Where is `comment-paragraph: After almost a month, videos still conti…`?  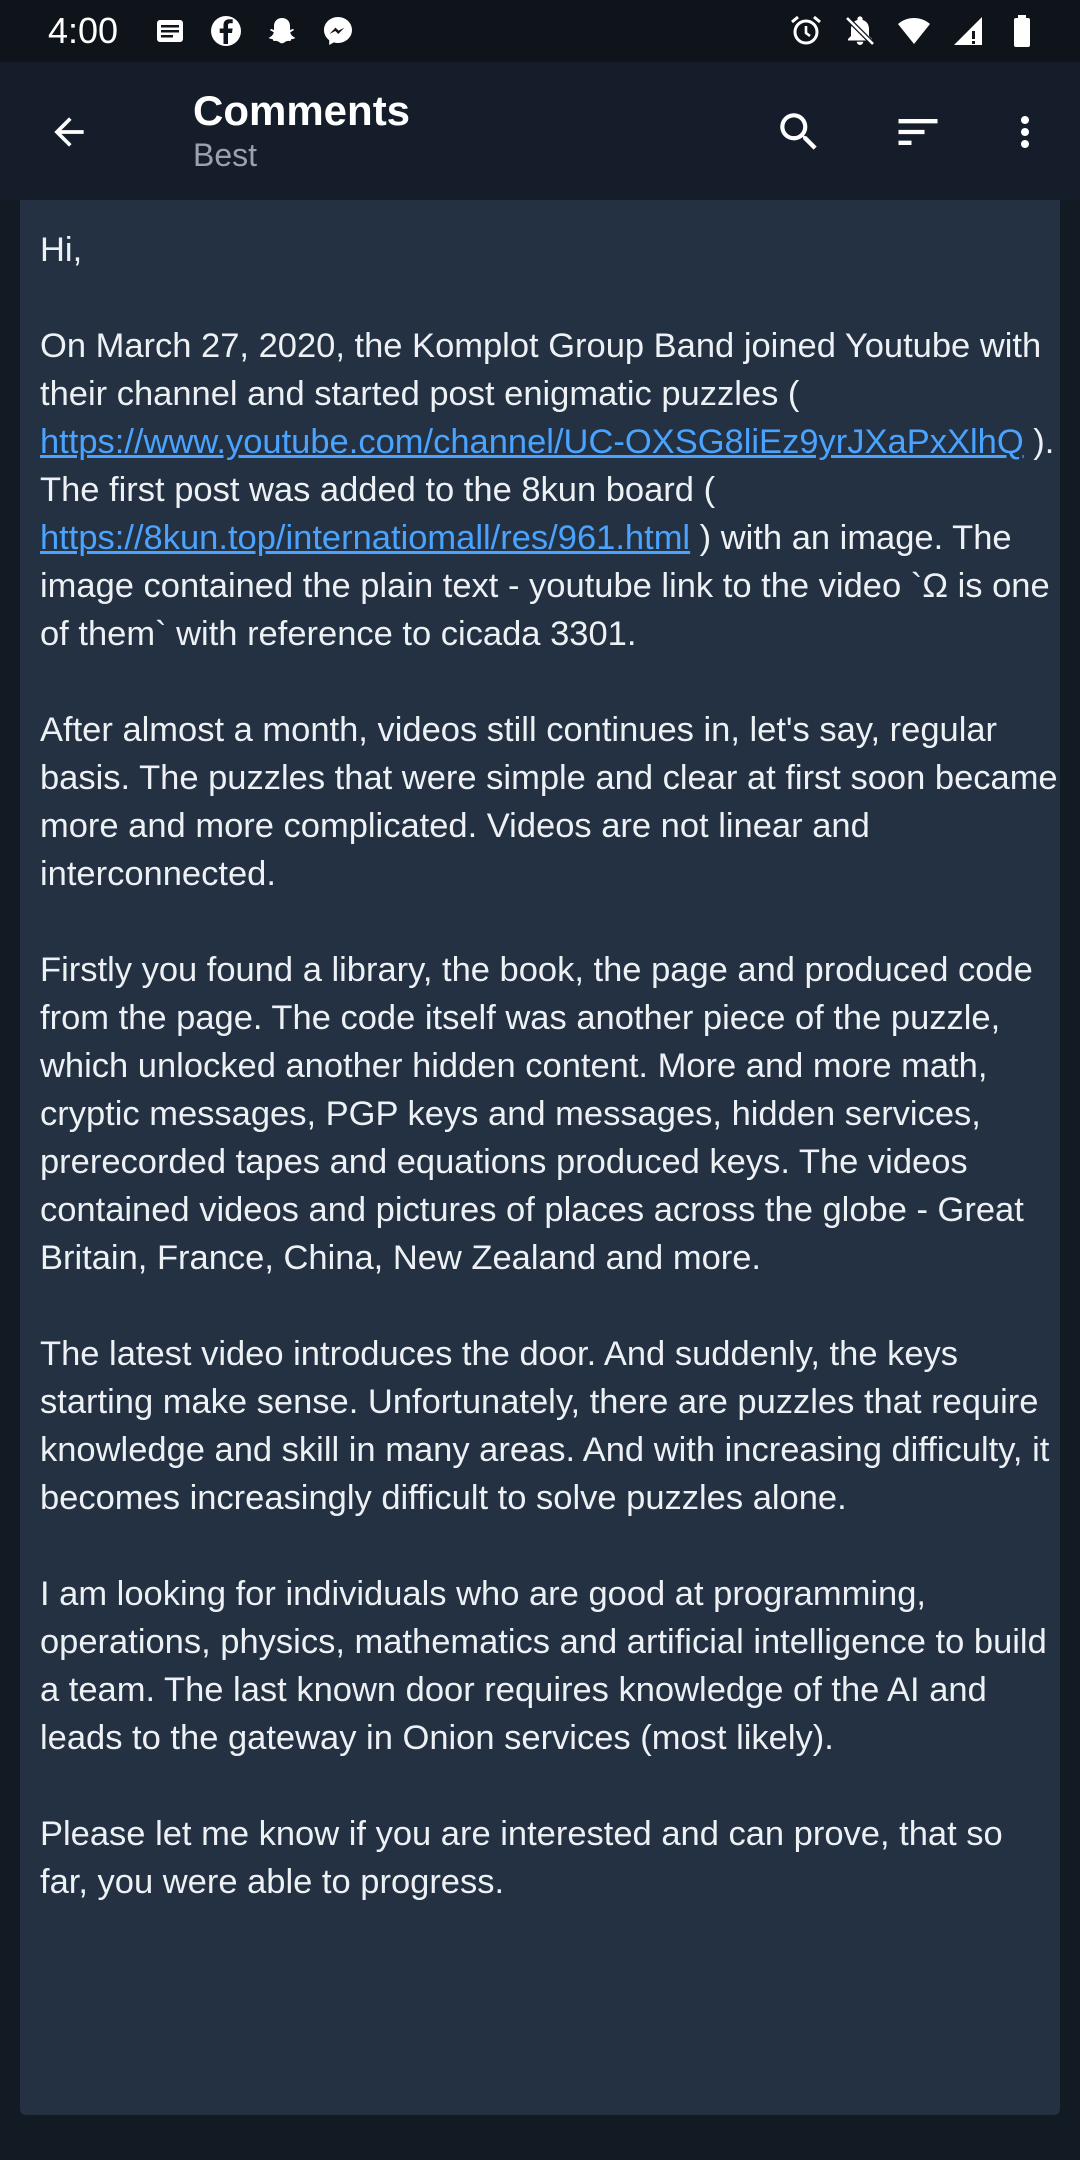 comment-paragraph: After almost a month, videos still conti… is located at coordinates (549, 802).